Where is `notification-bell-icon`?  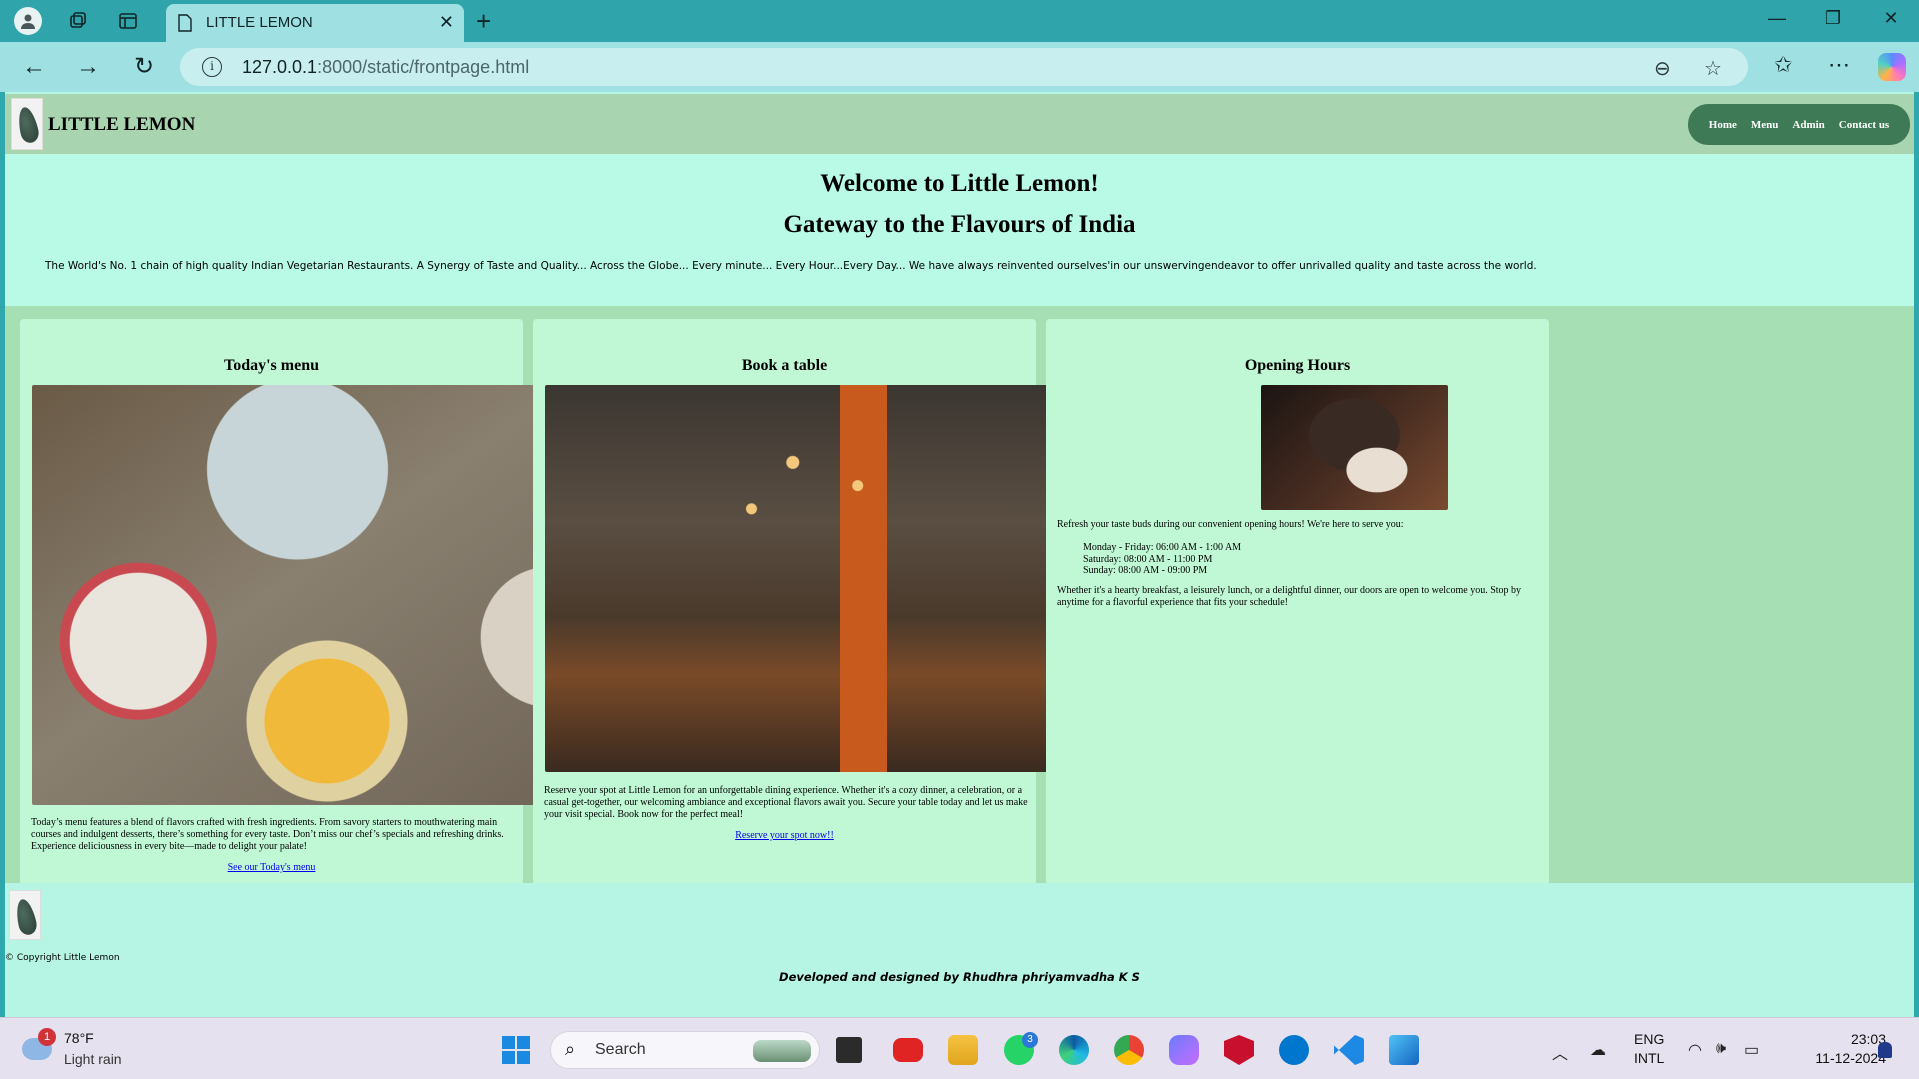 notification-bell-icon is located at coordinates (1885, 1050).